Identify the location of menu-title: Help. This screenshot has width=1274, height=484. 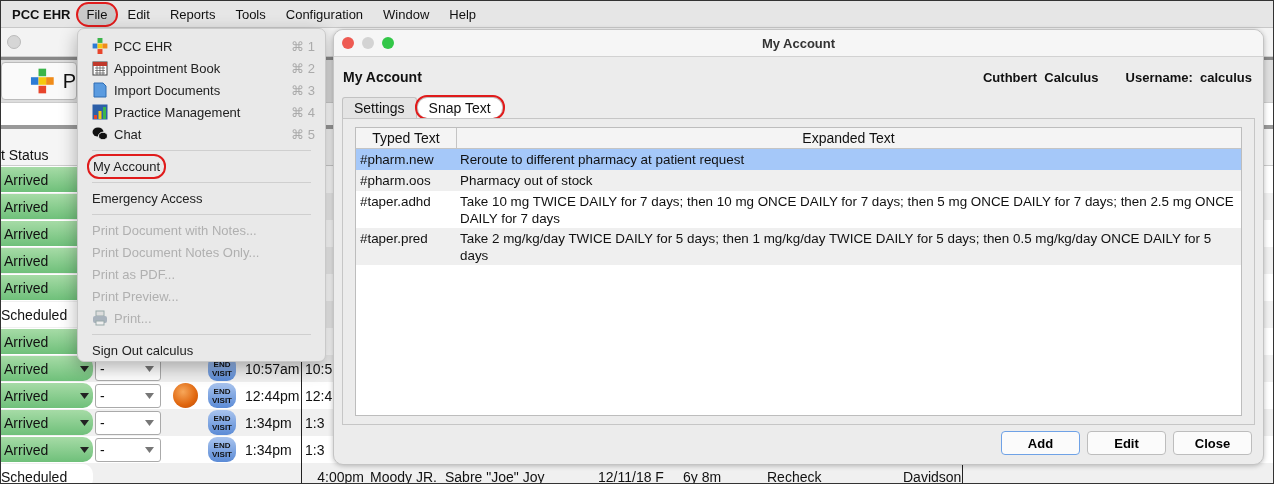
(463, 14).